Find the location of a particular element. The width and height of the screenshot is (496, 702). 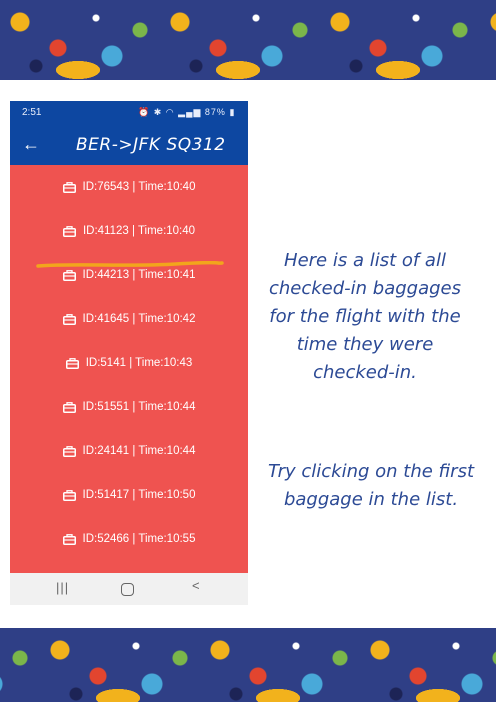

baggage-list-item: ID:52466 | Time:10:55 is located at coordinates (129, 539).